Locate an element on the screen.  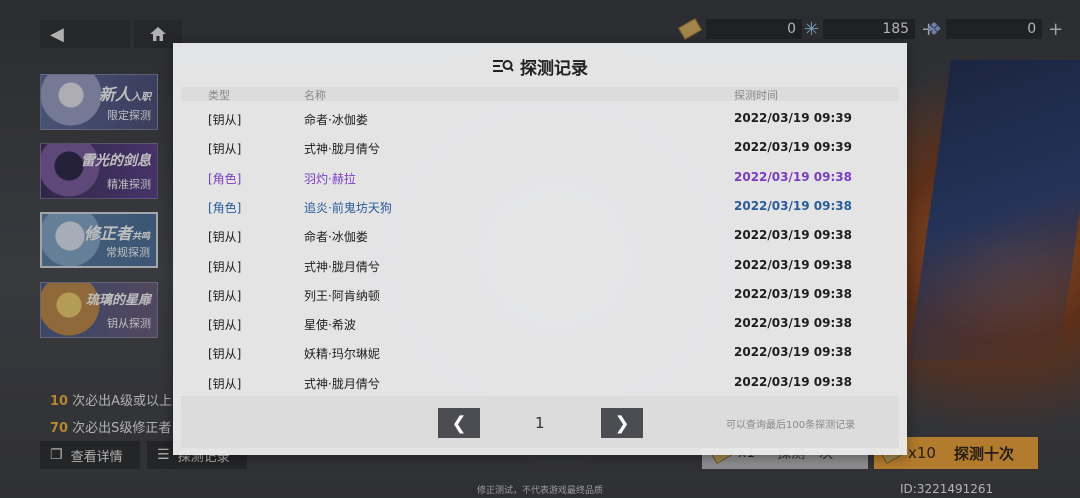
prev-page-button: ❮ is located at coordinates (459, 423).